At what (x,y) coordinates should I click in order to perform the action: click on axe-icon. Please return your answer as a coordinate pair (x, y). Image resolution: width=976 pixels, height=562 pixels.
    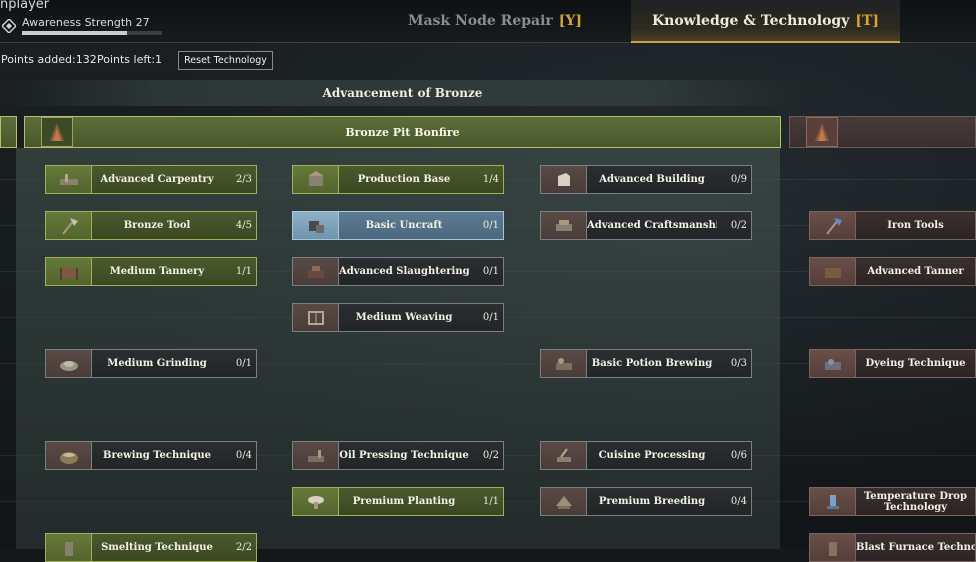
    Looking at the image, I should click on (69, 225).